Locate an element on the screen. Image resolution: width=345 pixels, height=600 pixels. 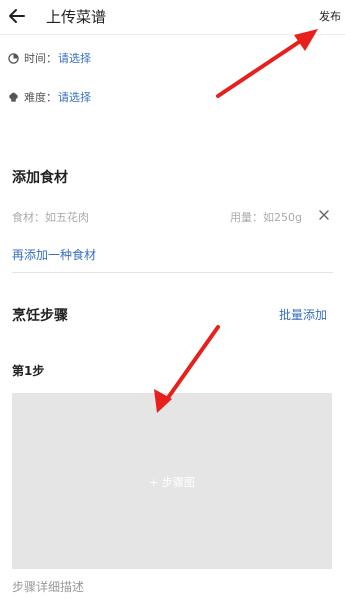
difficulty-row: 难度： 请选择 is located at coordinates (49, 97).